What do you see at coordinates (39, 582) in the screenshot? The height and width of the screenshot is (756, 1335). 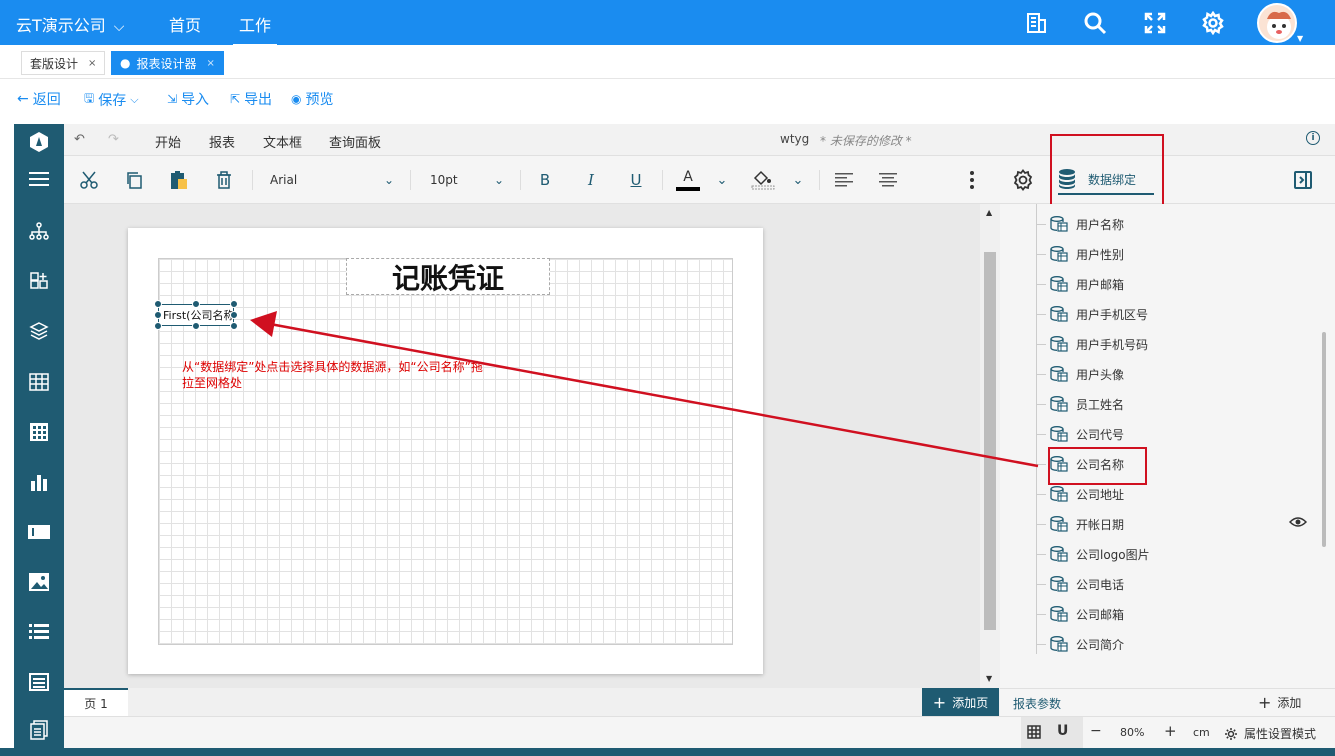 I see `image-icon` at bounding box center [39, 582].